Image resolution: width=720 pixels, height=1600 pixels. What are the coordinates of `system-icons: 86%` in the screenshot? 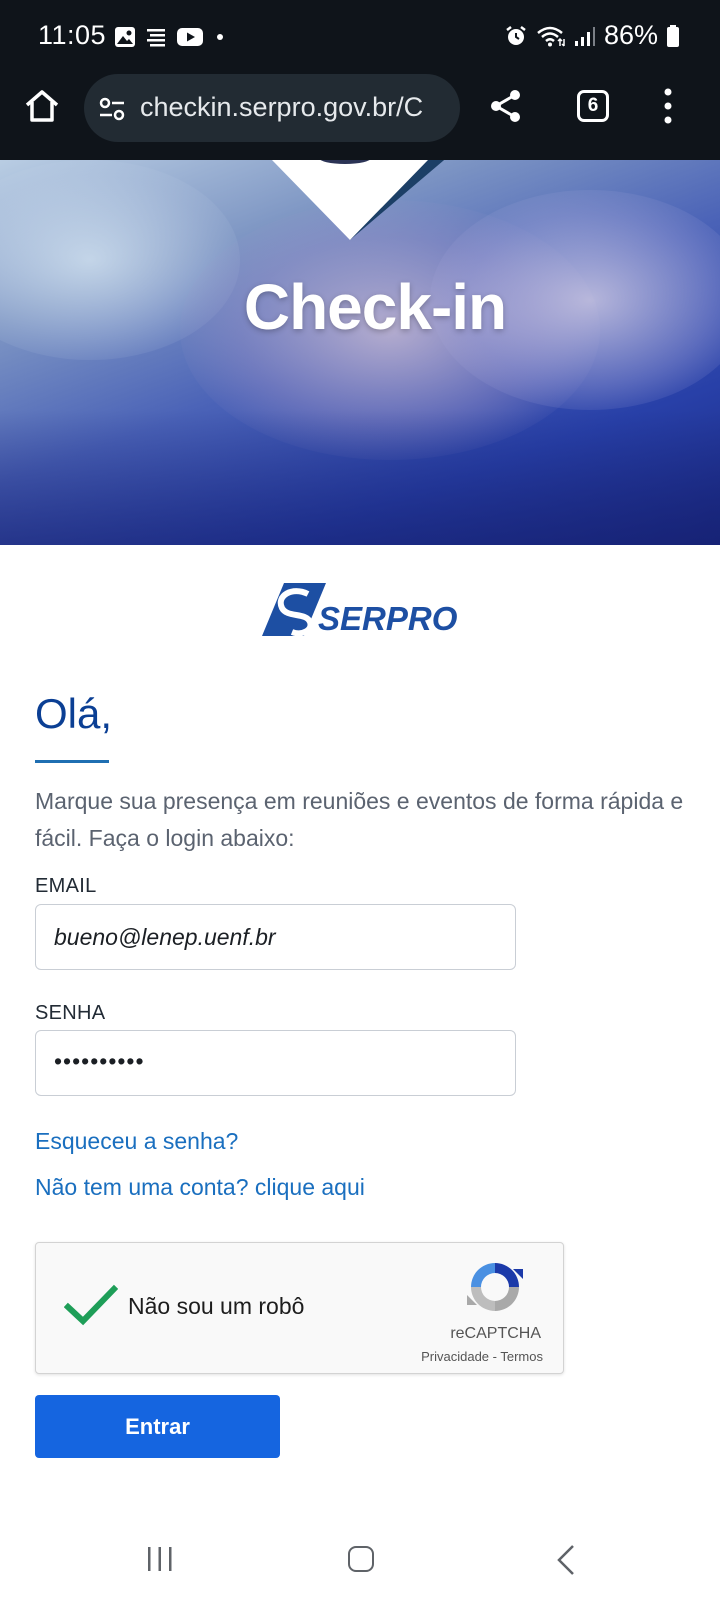 It's located at (592, 35).